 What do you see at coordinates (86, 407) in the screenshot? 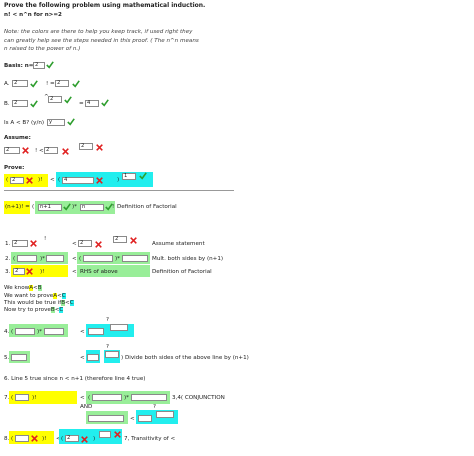
I see `step-7-and: AND` at bounding box center [86, 407].